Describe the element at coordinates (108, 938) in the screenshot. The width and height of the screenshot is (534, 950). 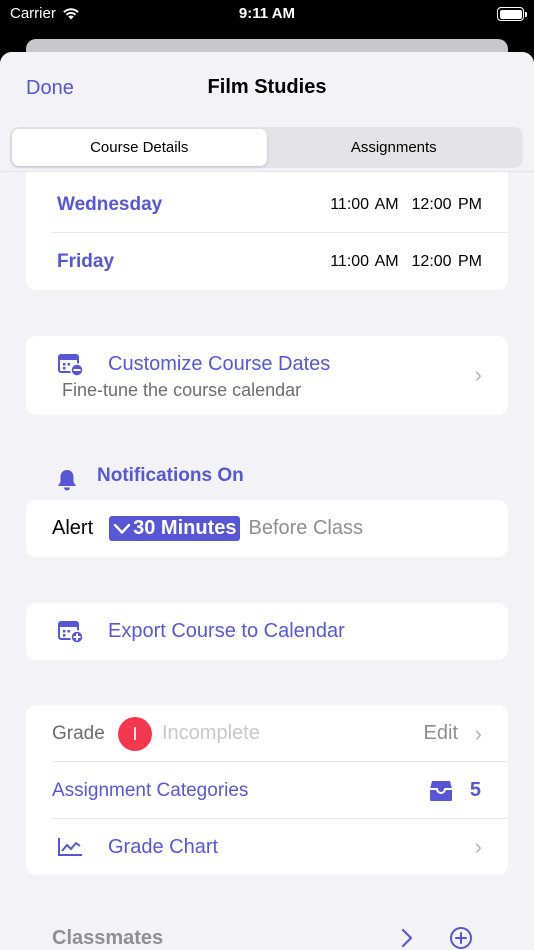
I see `classmates-label: Classmates` at that location.